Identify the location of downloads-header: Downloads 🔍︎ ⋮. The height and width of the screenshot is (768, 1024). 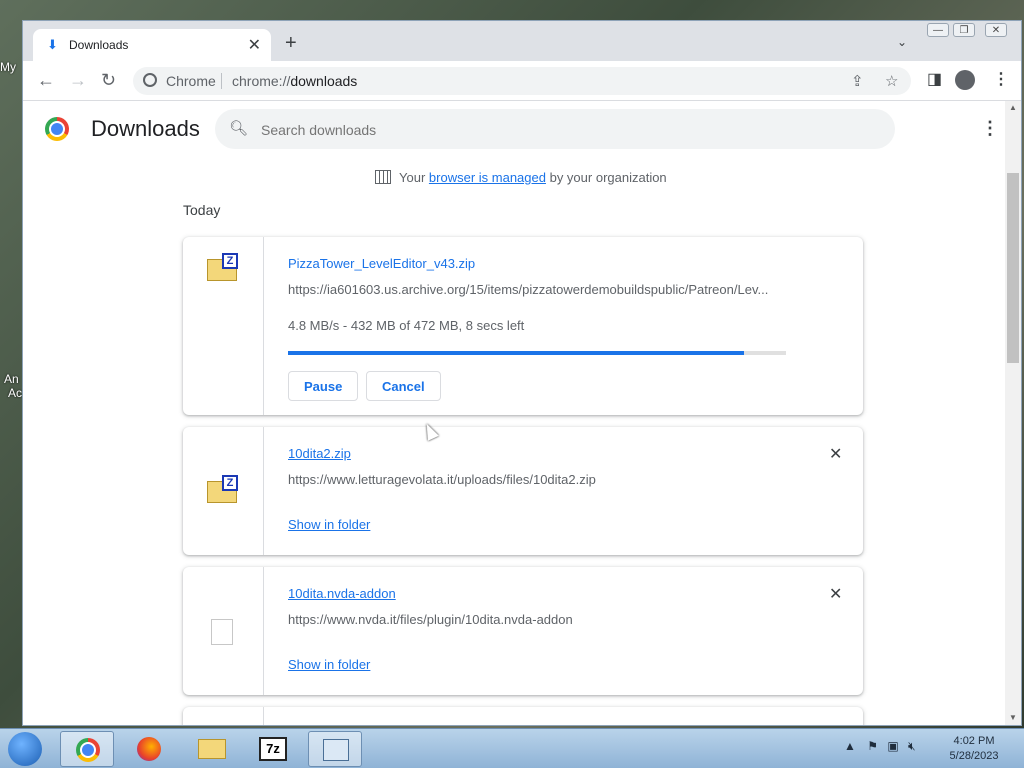
(514, 129).